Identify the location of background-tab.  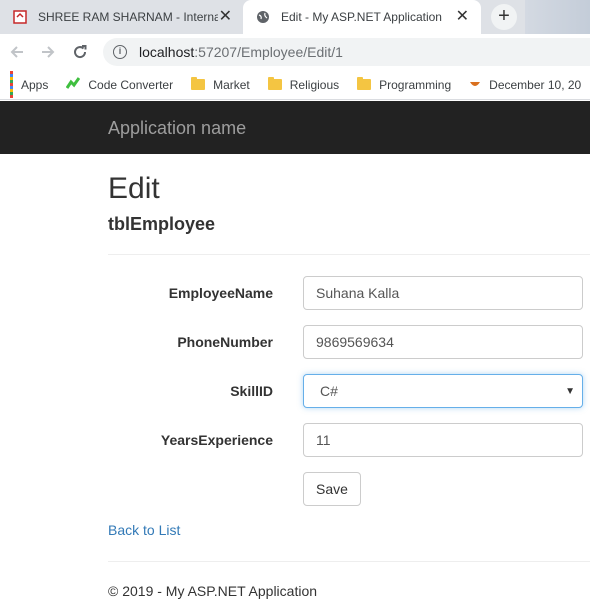
(557, 17).